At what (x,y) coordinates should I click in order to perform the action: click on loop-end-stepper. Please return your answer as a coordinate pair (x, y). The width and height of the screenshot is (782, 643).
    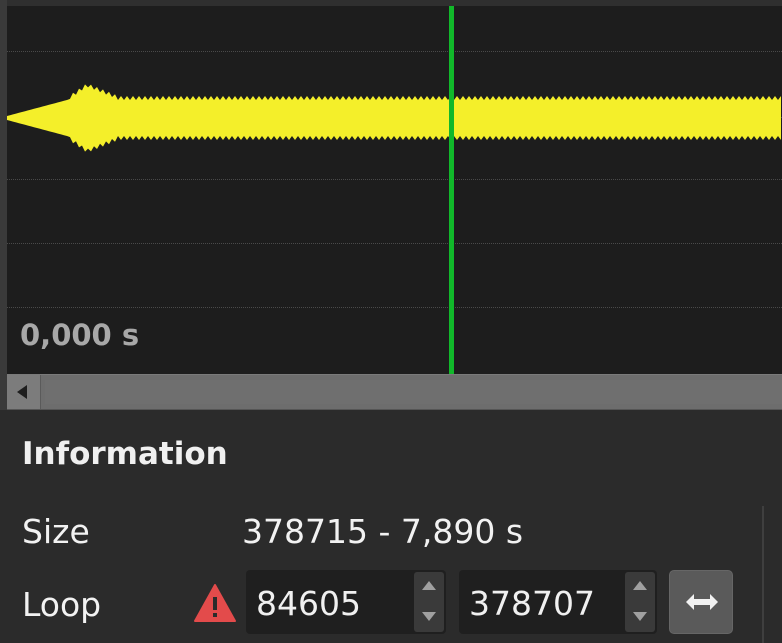
    Looking at the image, I should click on (640, 602).